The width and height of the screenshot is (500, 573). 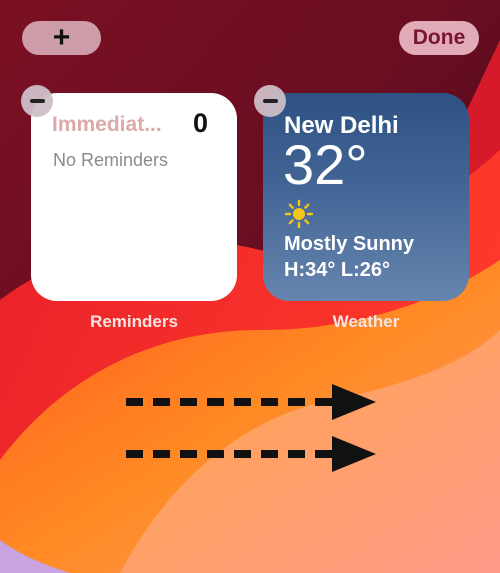 I want to click on weather-high-low: H:34° L:26°, so click(x=337, y=270).